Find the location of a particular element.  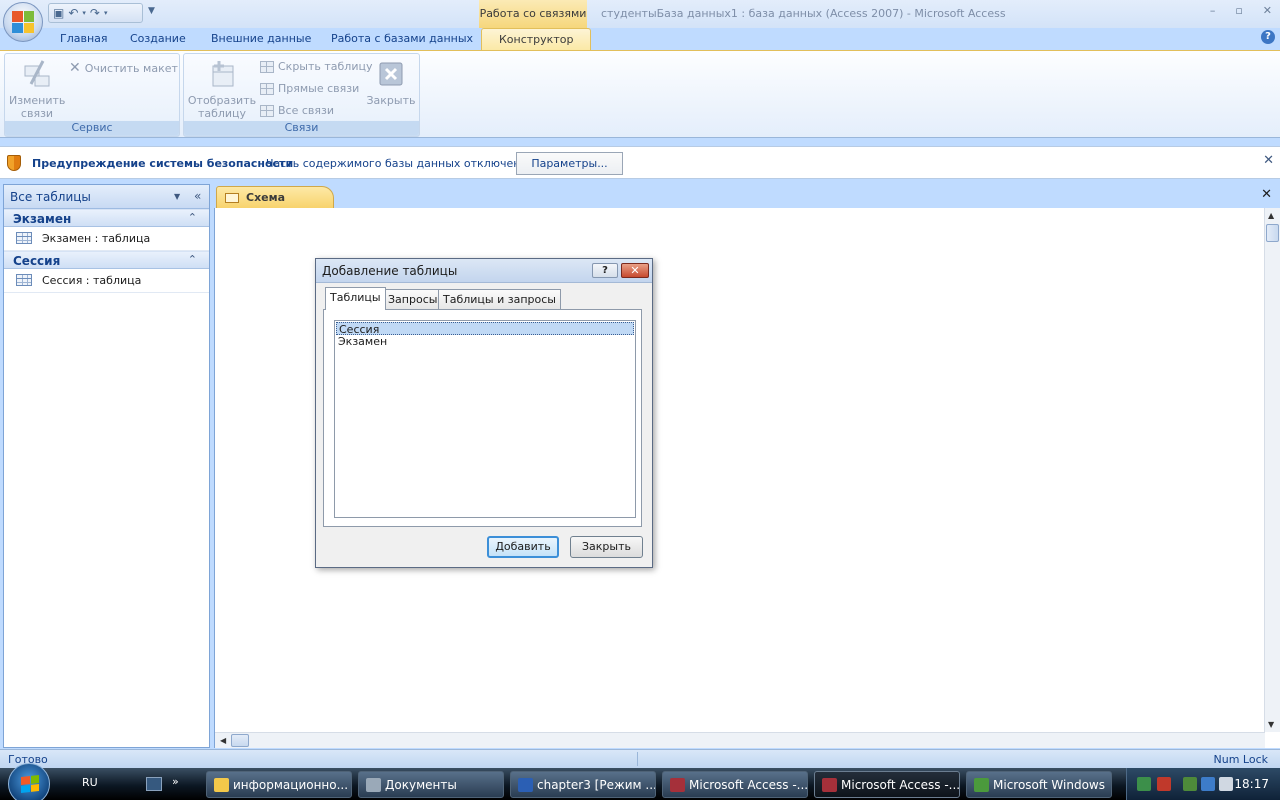

direct-relations-icon is located at coordinates (267, 88).